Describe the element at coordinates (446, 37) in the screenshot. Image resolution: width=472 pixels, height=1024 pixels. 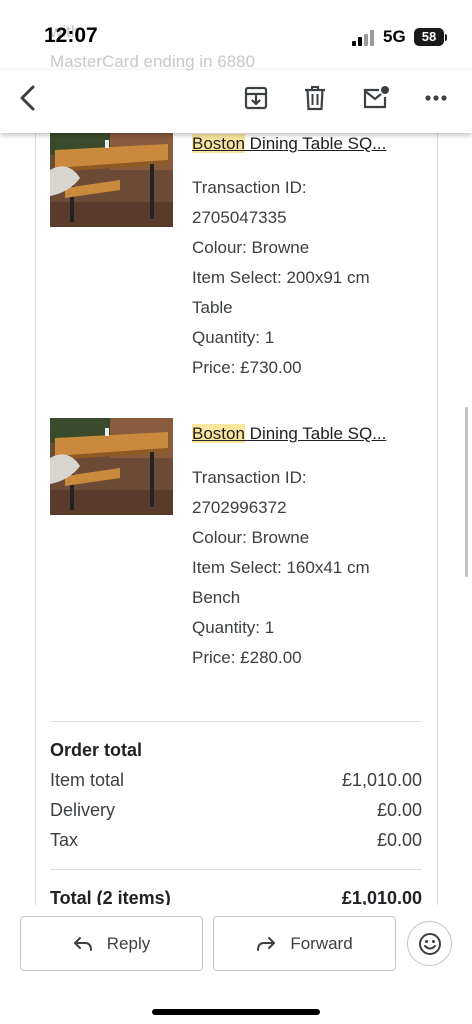
I see `battery-tip` at that location.